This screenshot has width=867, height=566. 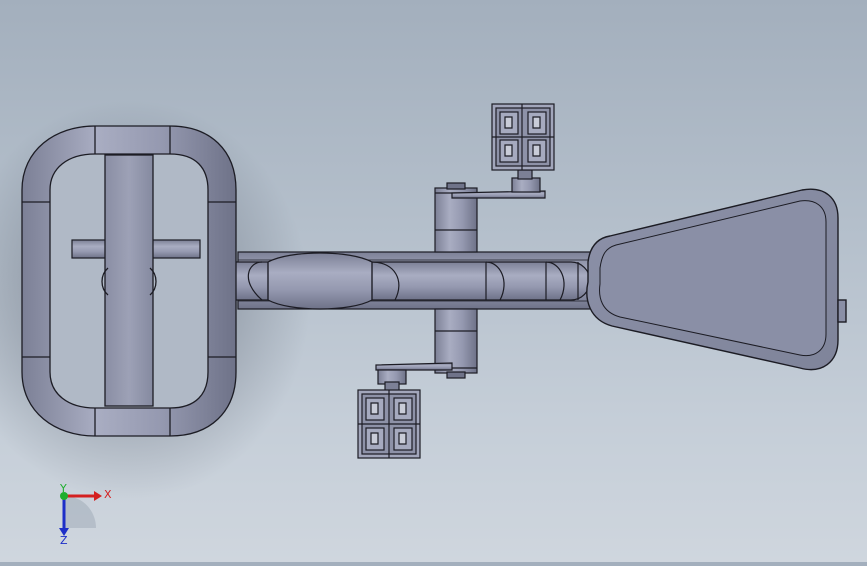 What do you see at coordinates (63, 488) in the screenshot?
I see `y-axis-label: Y` at bounding box center [63, 488].